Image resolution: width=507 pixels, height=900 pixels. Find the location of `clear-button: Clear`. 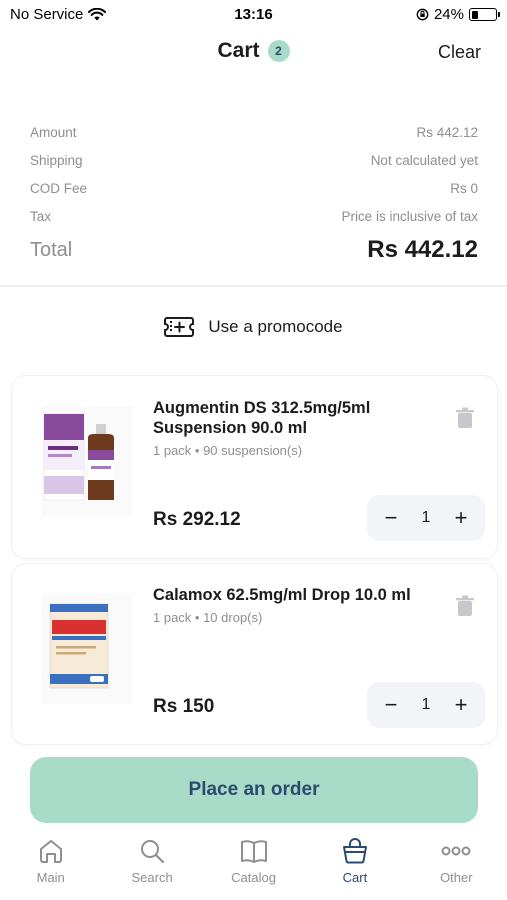

clear-button: Clear is located at coordinates (459, 52).